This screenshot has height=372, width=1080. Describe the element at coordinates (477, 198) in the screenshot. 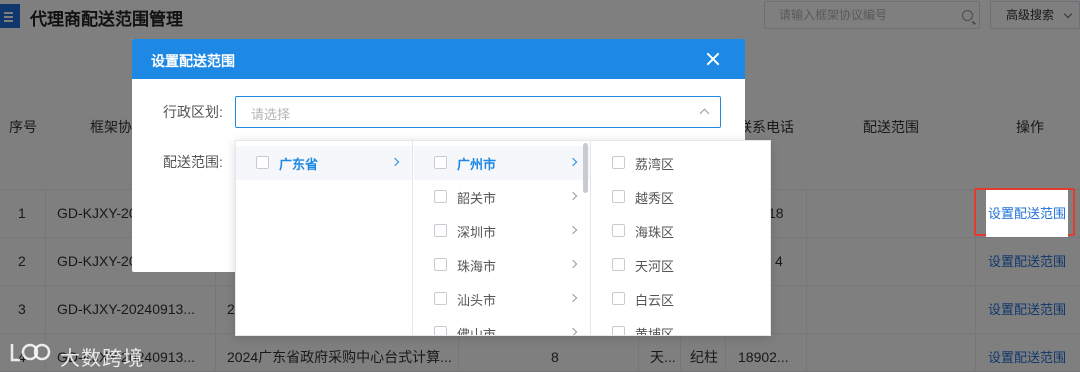

I see `city-label: 韶关市` at that location.